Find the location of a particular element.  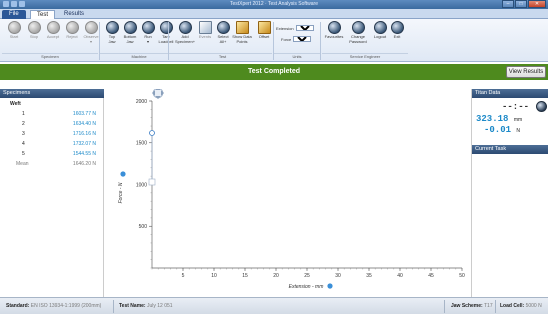

group-label-units: Units is located at coordinates (297, 56).